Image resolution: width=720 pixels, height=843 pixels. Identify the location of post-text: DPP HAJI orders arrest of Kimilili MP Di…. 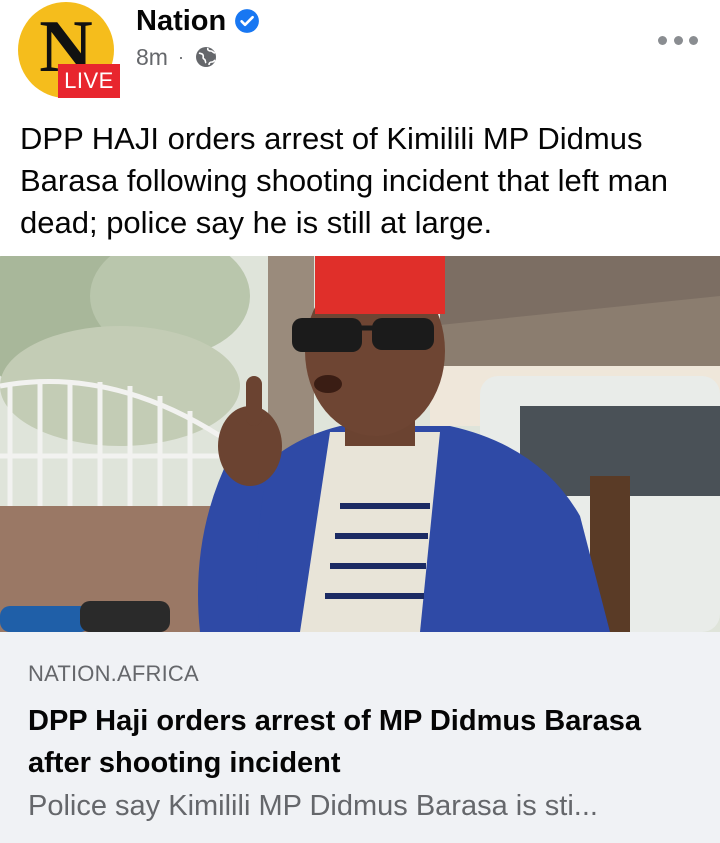
(344, 180).